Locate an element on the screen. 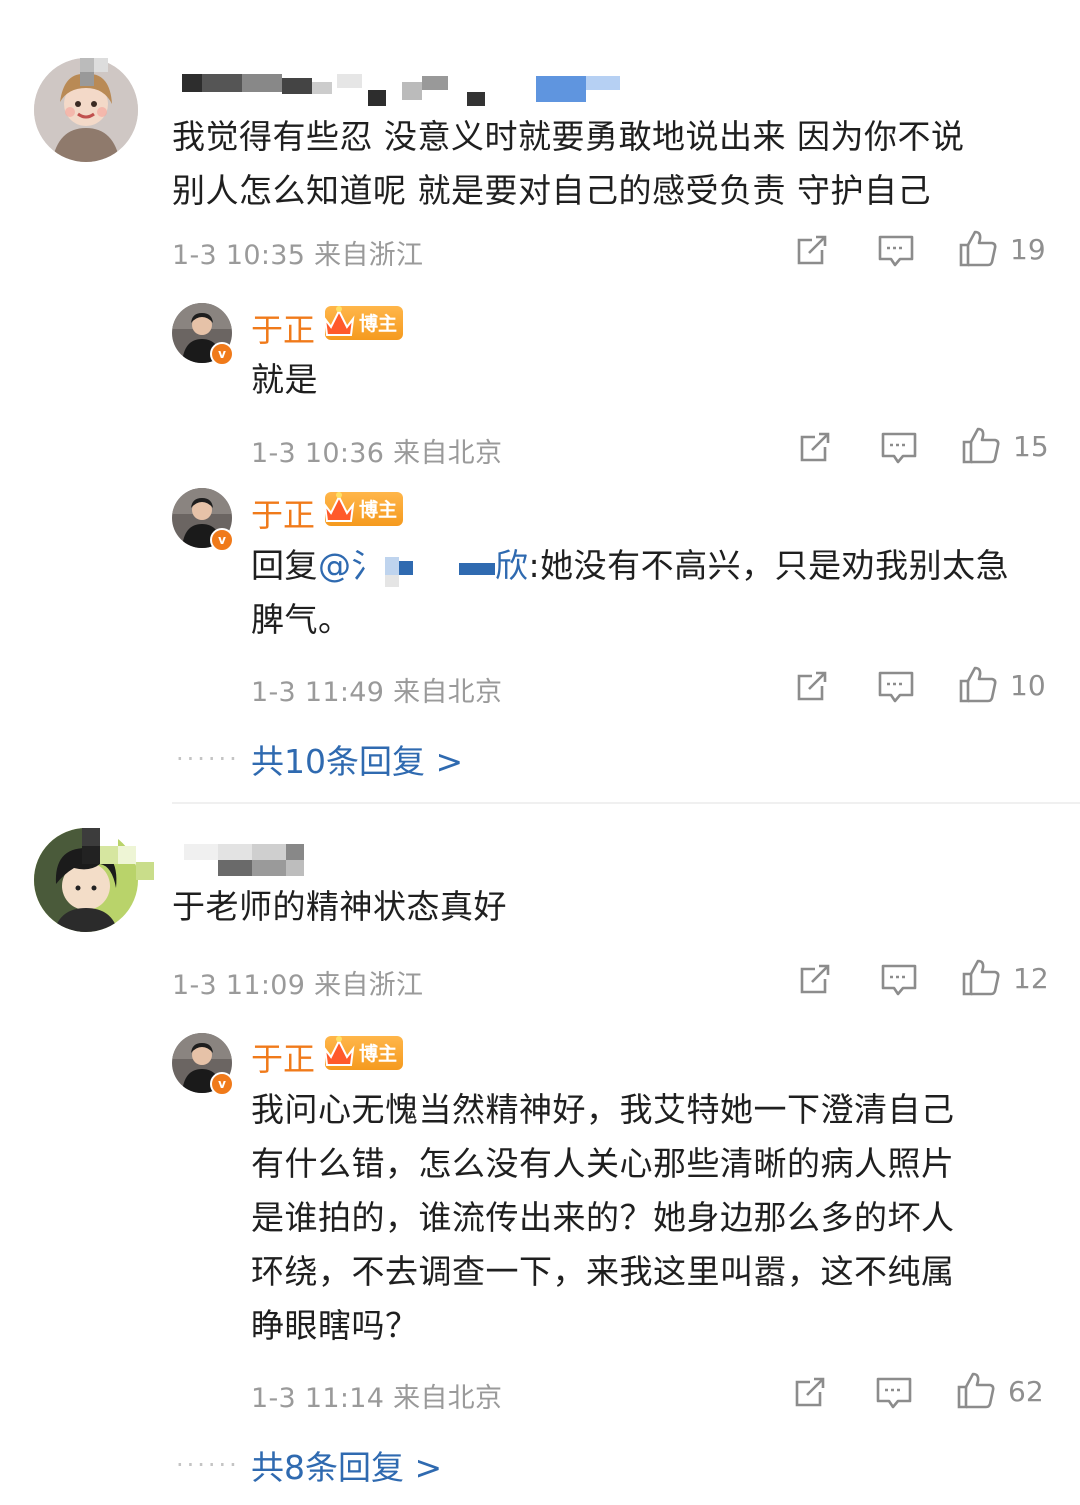 The width and height of the screenshot is (1080, 1505). comment-text: 于老师的精神状态真好 is located at coordinates (339, 906).